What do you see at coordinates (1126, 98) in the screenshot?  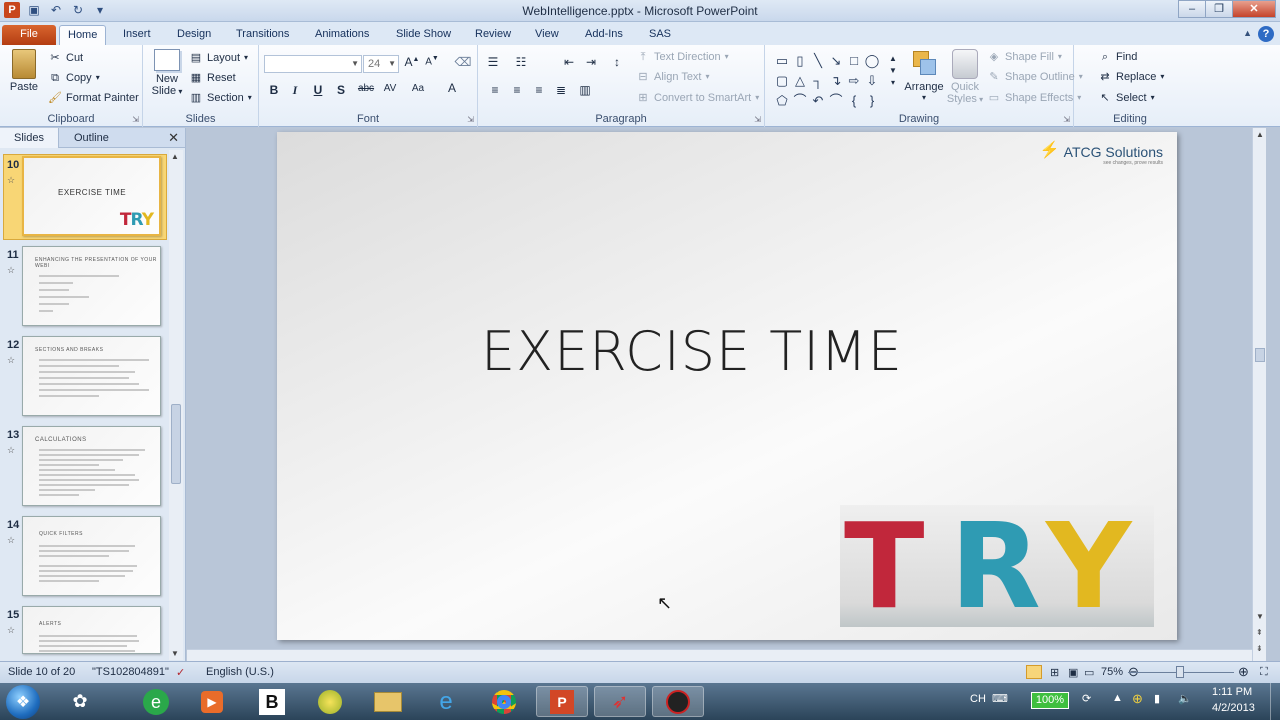 I see `select-button: ↖ Select ▾` at bounding box center [1126, 98].